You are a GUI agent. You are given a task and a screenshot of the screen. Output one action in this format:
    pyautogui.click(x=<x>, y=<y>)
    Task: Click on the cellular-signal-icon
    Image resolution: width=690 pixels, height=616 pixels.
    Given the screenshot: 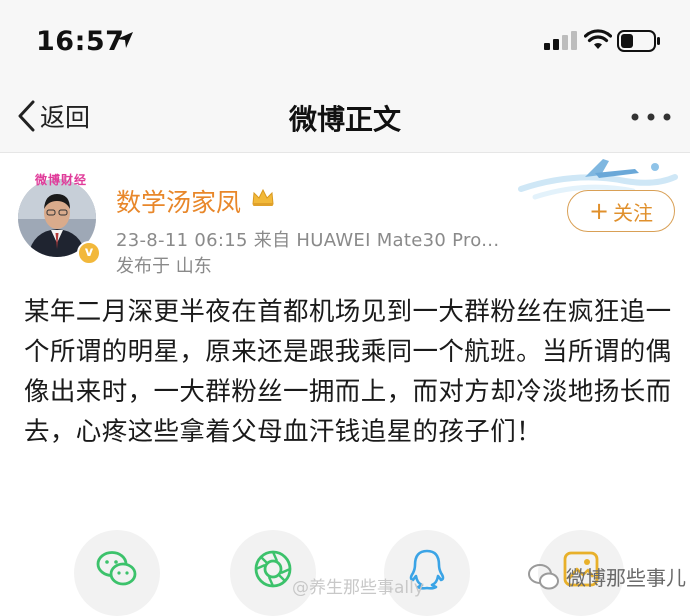 What is the action you would take?
    pyautogui.click(x=560, y=40)
    